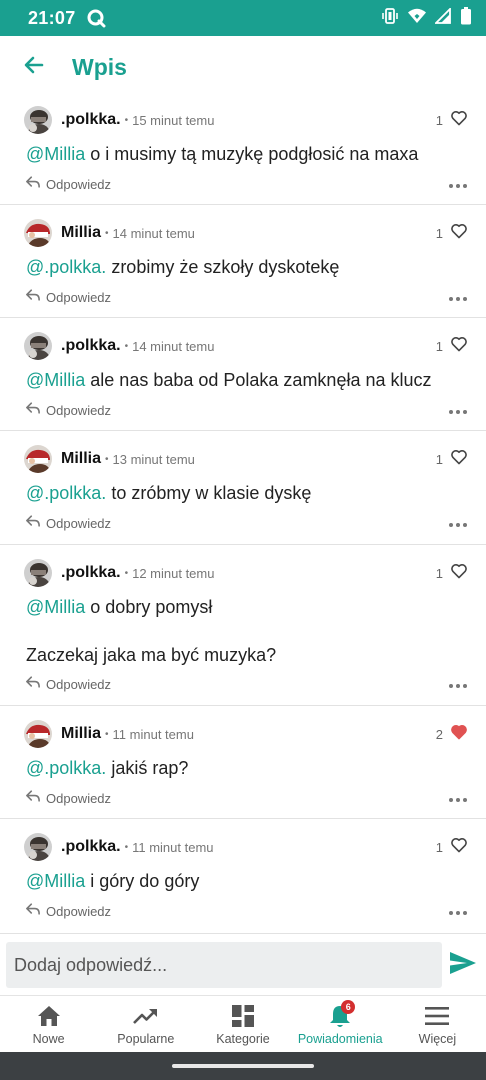 The image size is (486, 1080). I want to click on send-button, so click(463, 965).